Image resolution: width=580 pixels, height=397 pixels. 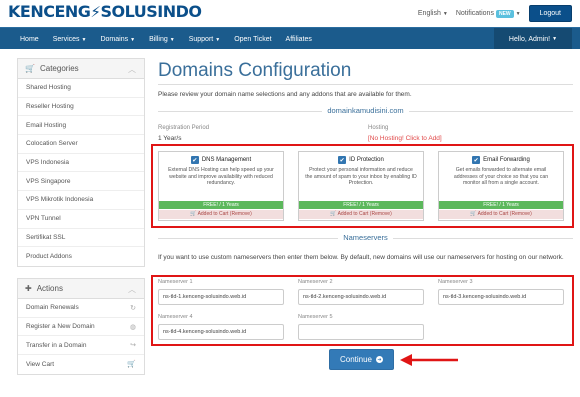 I want to click on nav-domains-label: Domains, so click(x=114, y=39).